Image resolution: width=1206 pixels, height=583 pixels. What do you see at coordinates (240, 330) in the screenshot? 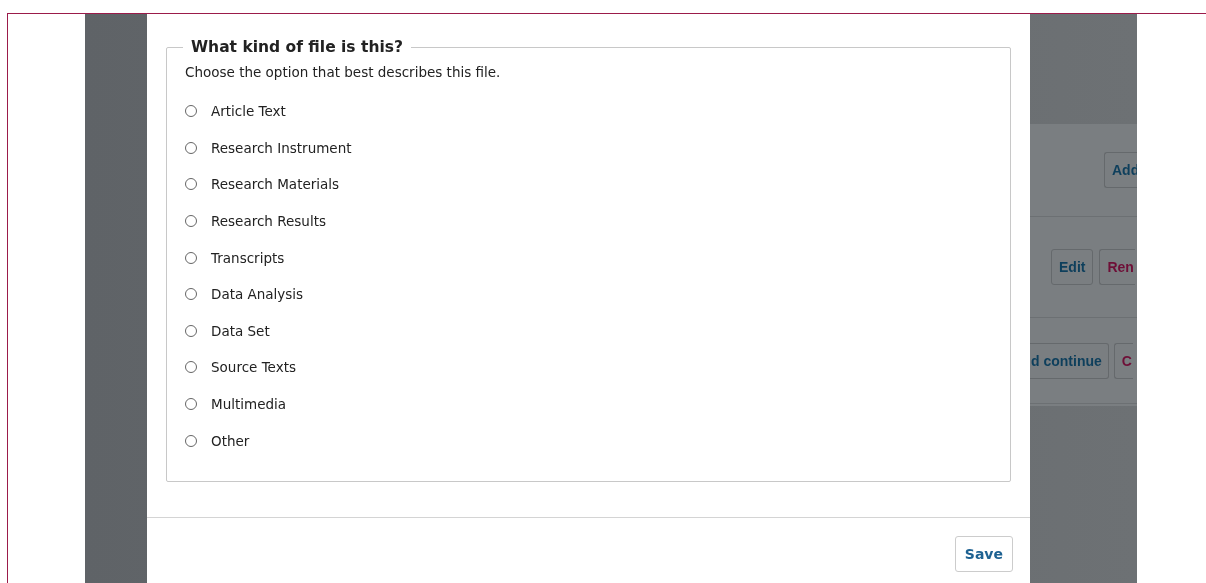
I see `option-label: Data Set` at bounding box center [240, 330].